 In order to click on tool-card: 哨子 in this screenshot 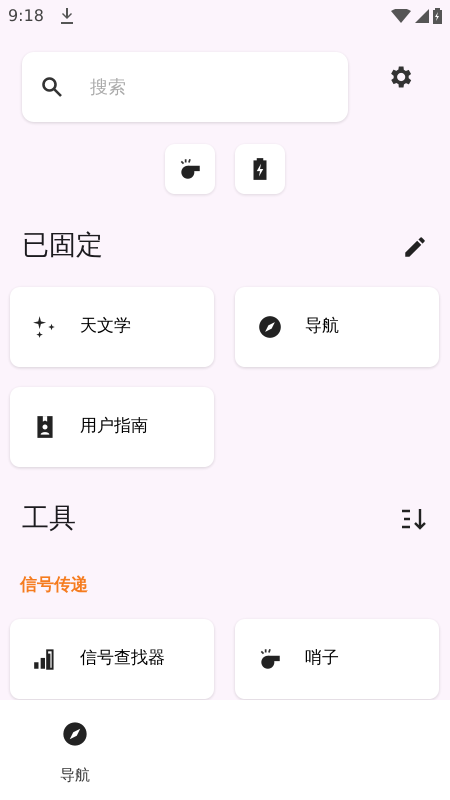, I will do `click(337, 658)`.